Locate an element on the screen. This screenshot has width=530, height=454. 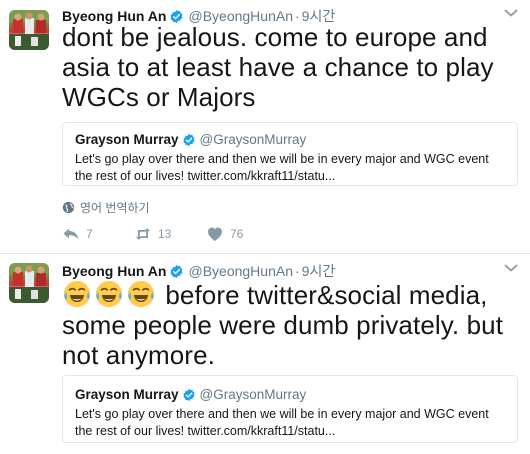
translate-label: 영어 번역하기 is located at coordinates (115, 208).